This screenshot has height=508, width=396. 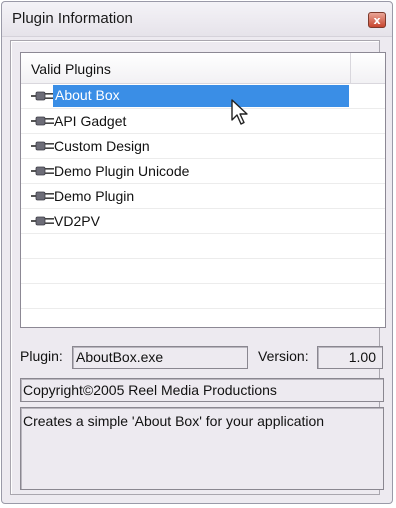 What do you see at coordinates (197, 19) in the screenshot?
I see `title-bar: Plugin Information x` at bounding box center [197, 19].